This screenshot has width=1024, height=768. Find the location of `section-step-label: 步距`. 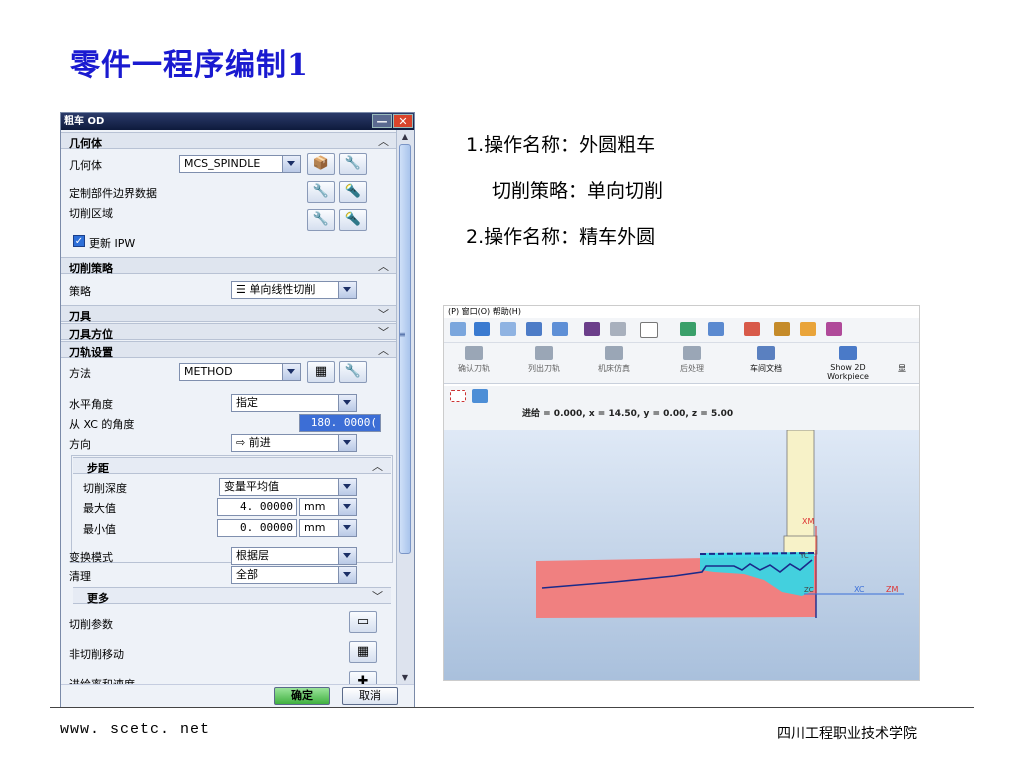

section-step-label: 步距 is located at coordinates (98, 468).